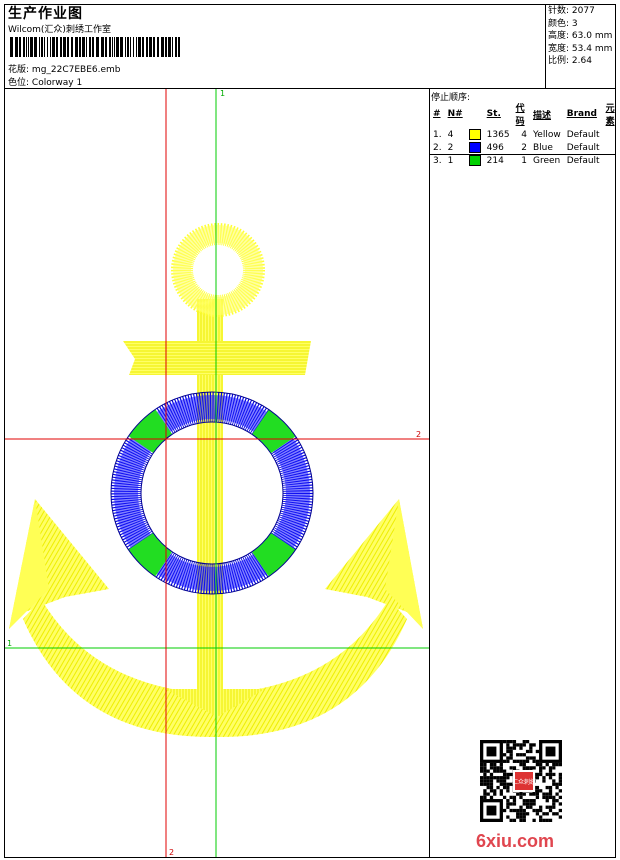 This screenshot has width=620, height=860. What do you see at coordinates (418, 434) in the screenshot?
I see `guide-label-right: 2` at bounding box center [418, 434].